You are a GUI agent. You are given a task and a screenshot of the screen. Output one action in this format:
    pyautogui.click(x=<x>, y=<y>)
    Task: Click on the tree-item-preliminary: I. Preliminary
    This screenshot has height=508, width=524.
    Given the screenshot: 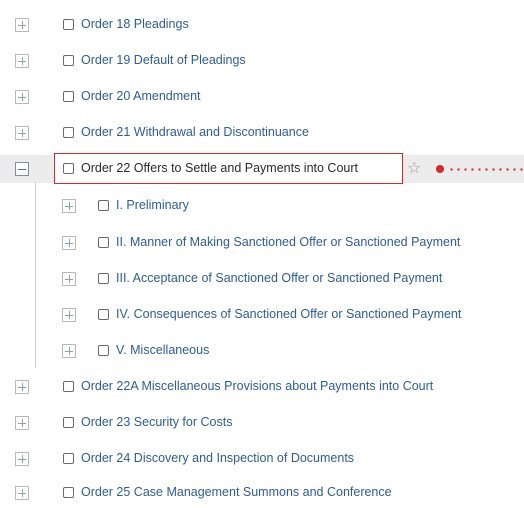 What is the action you would take?
    pyautogui.click(x=152, y=205)
    